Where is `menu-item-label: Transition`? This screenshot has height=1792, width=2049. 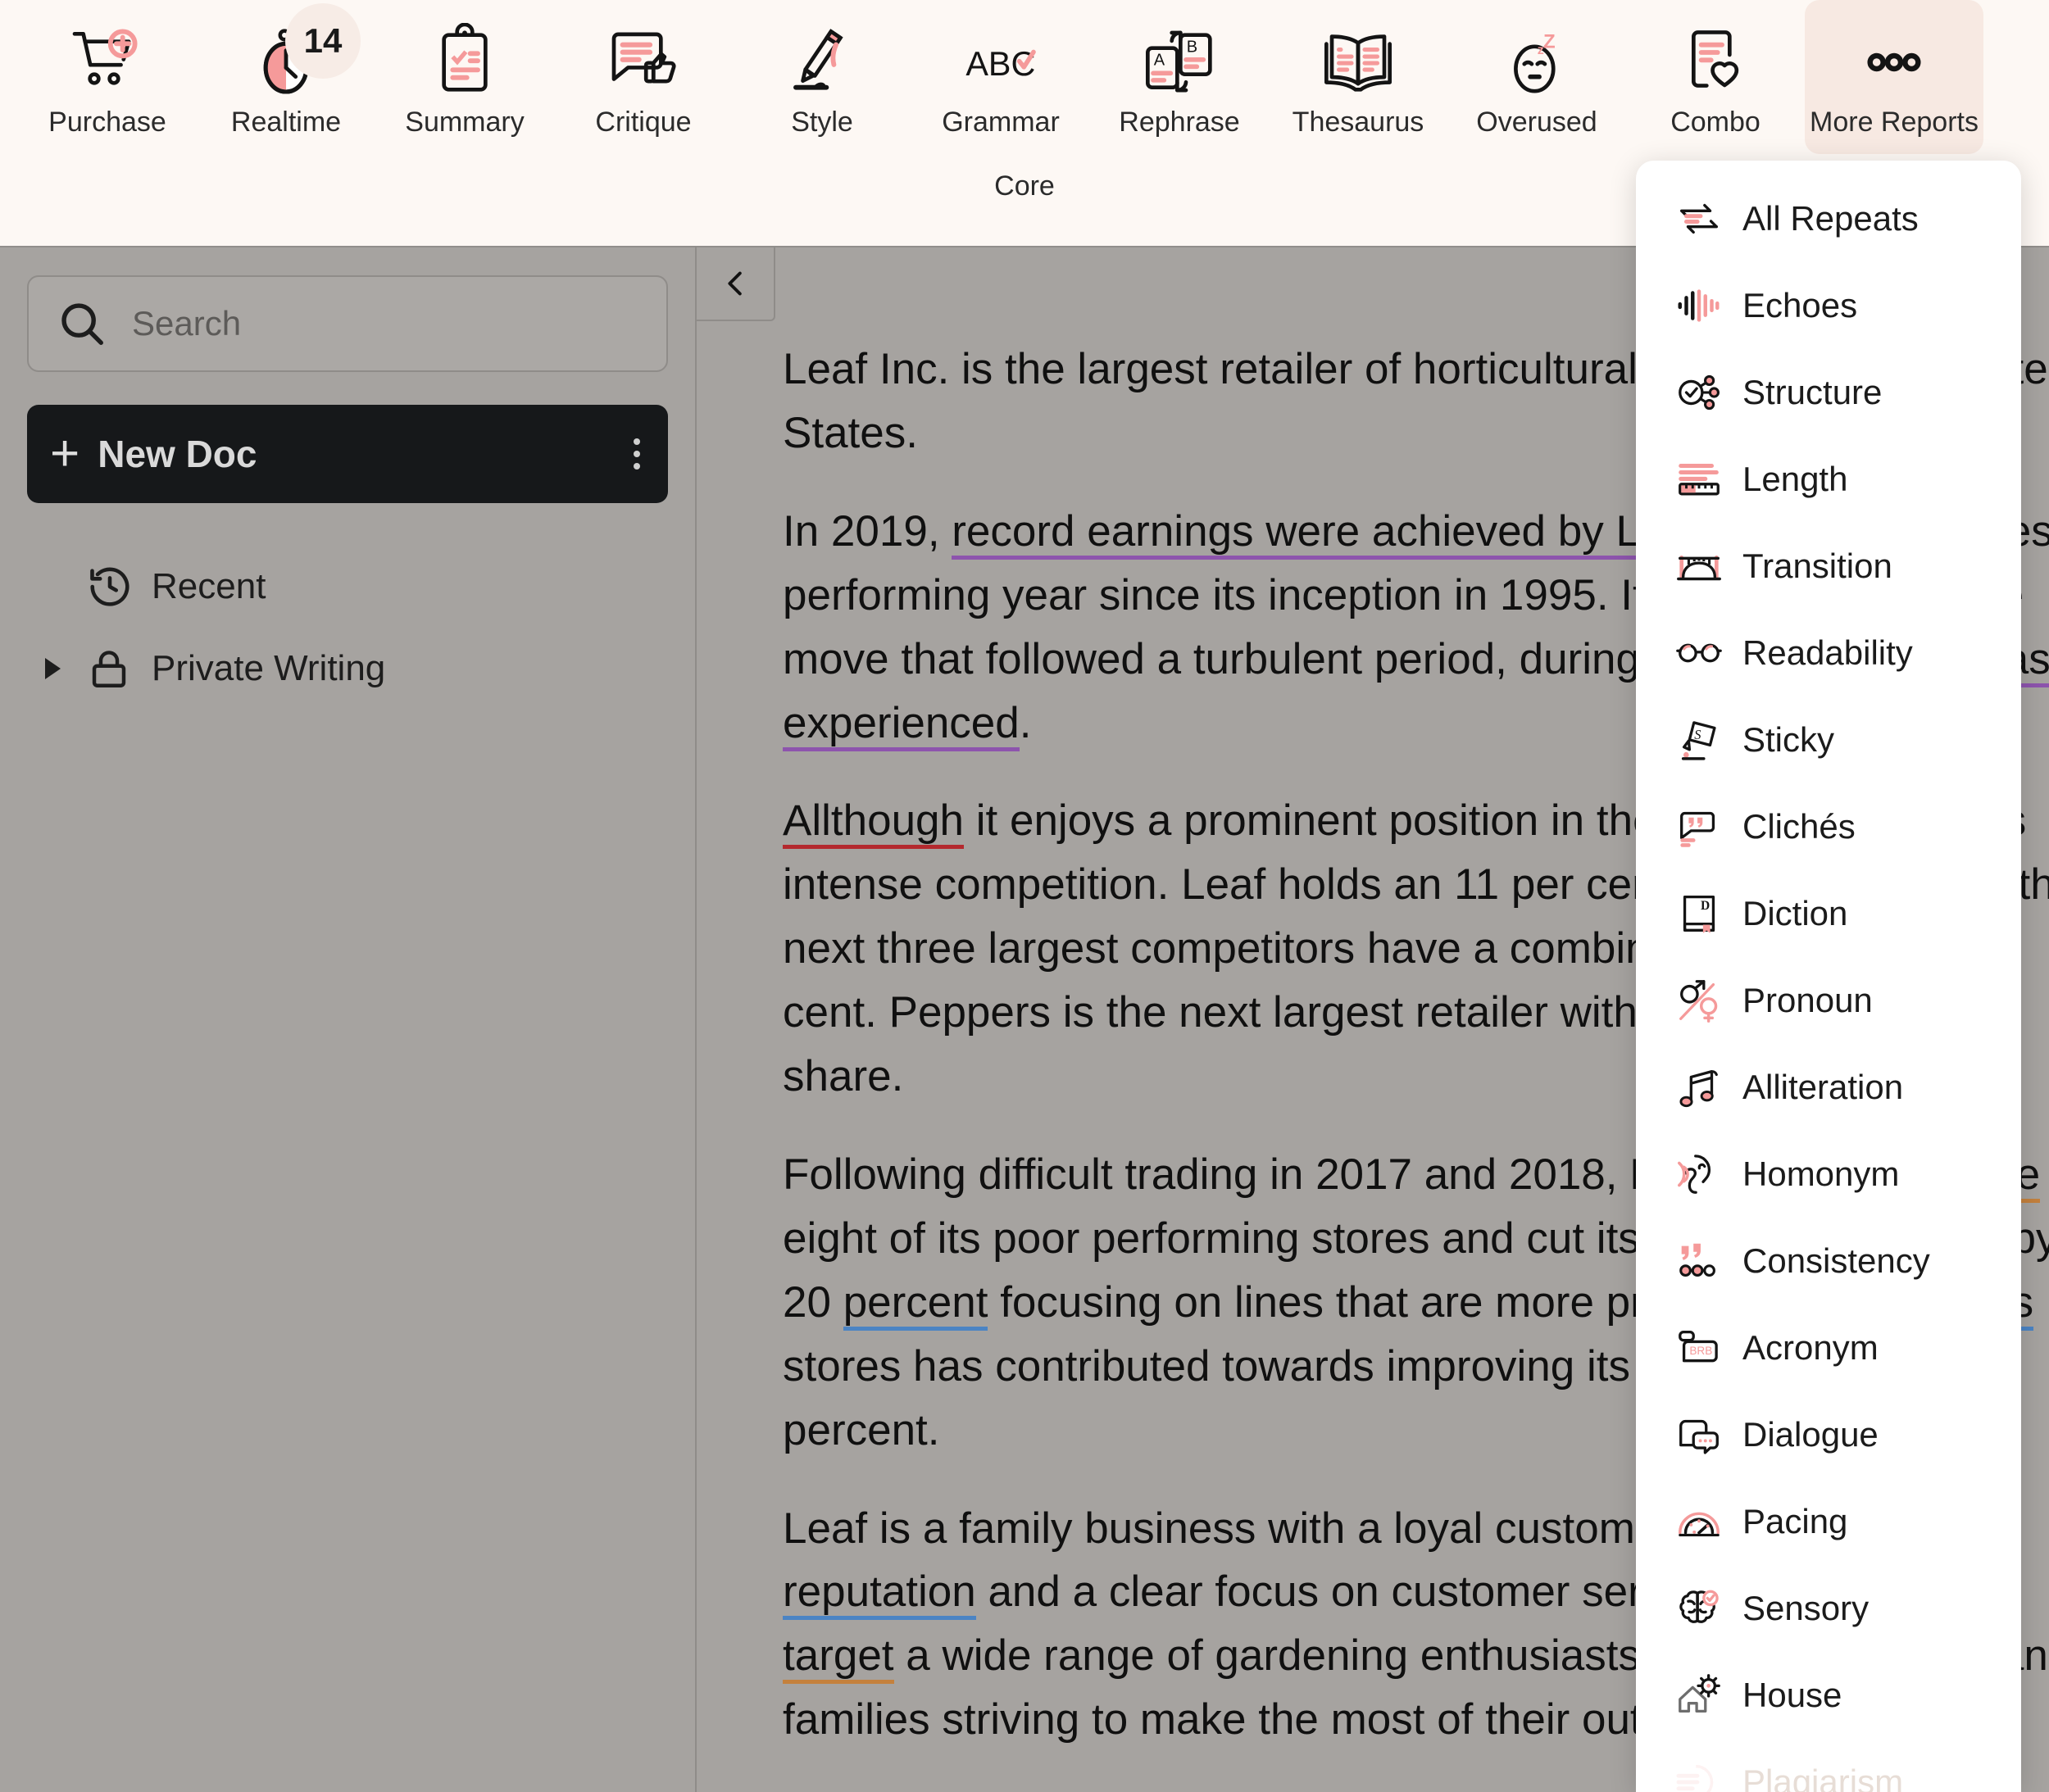 menu-item-label: Transition is located at coordinates (1817, 566).